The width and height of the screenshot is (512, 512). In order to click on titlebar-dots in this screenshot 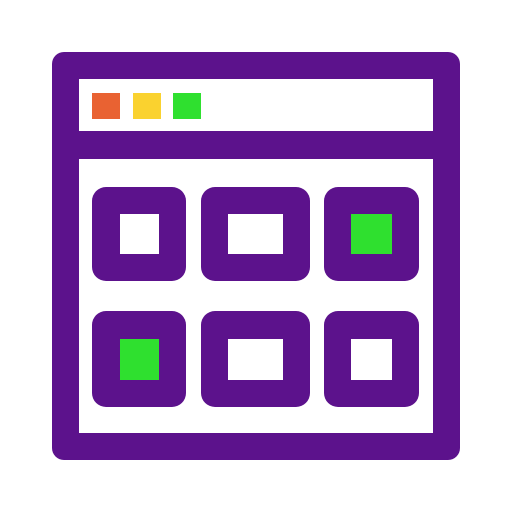, I will do `click(146, 106)`.